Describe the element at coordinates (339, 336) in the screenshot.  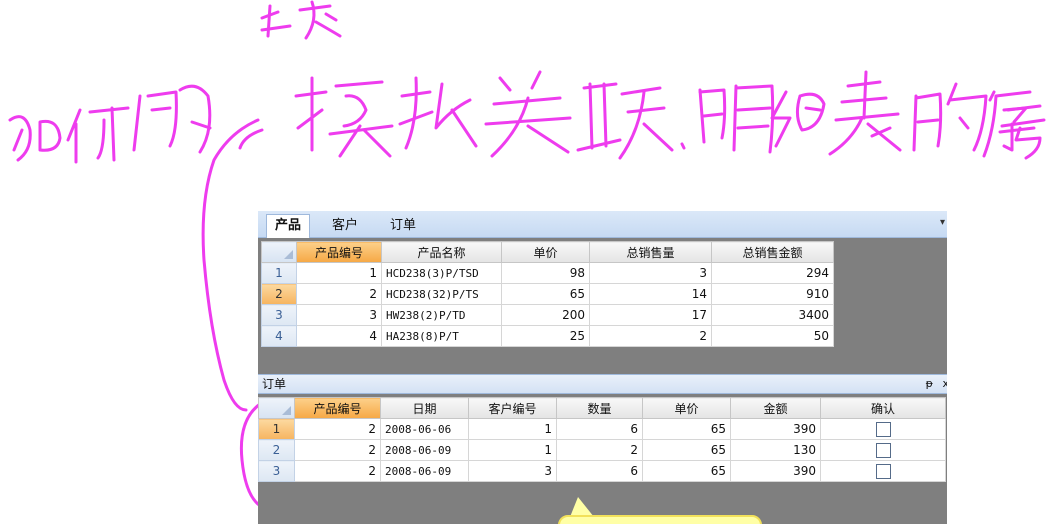
I see `cell: 4` at that location.